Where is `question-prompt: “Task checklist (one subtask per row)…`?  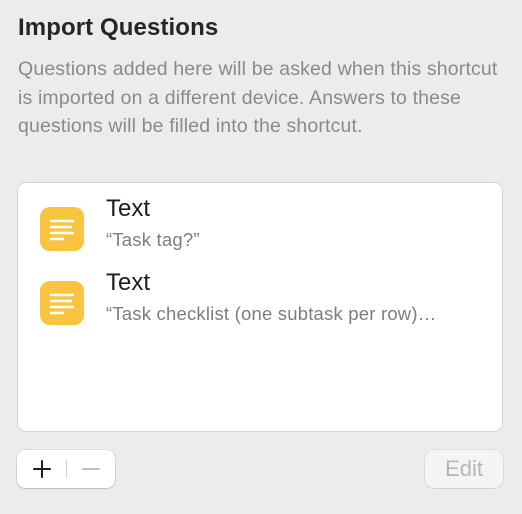 question-prompt: “Task checklist (one subtask per row)… is located at coordinates (271, 313).